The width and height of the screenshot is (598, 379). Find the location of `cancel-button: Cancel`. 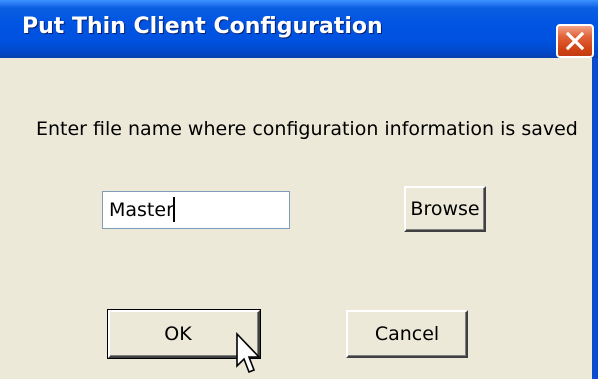

cancel-button: Cancel is located at coordinates (407, 334).